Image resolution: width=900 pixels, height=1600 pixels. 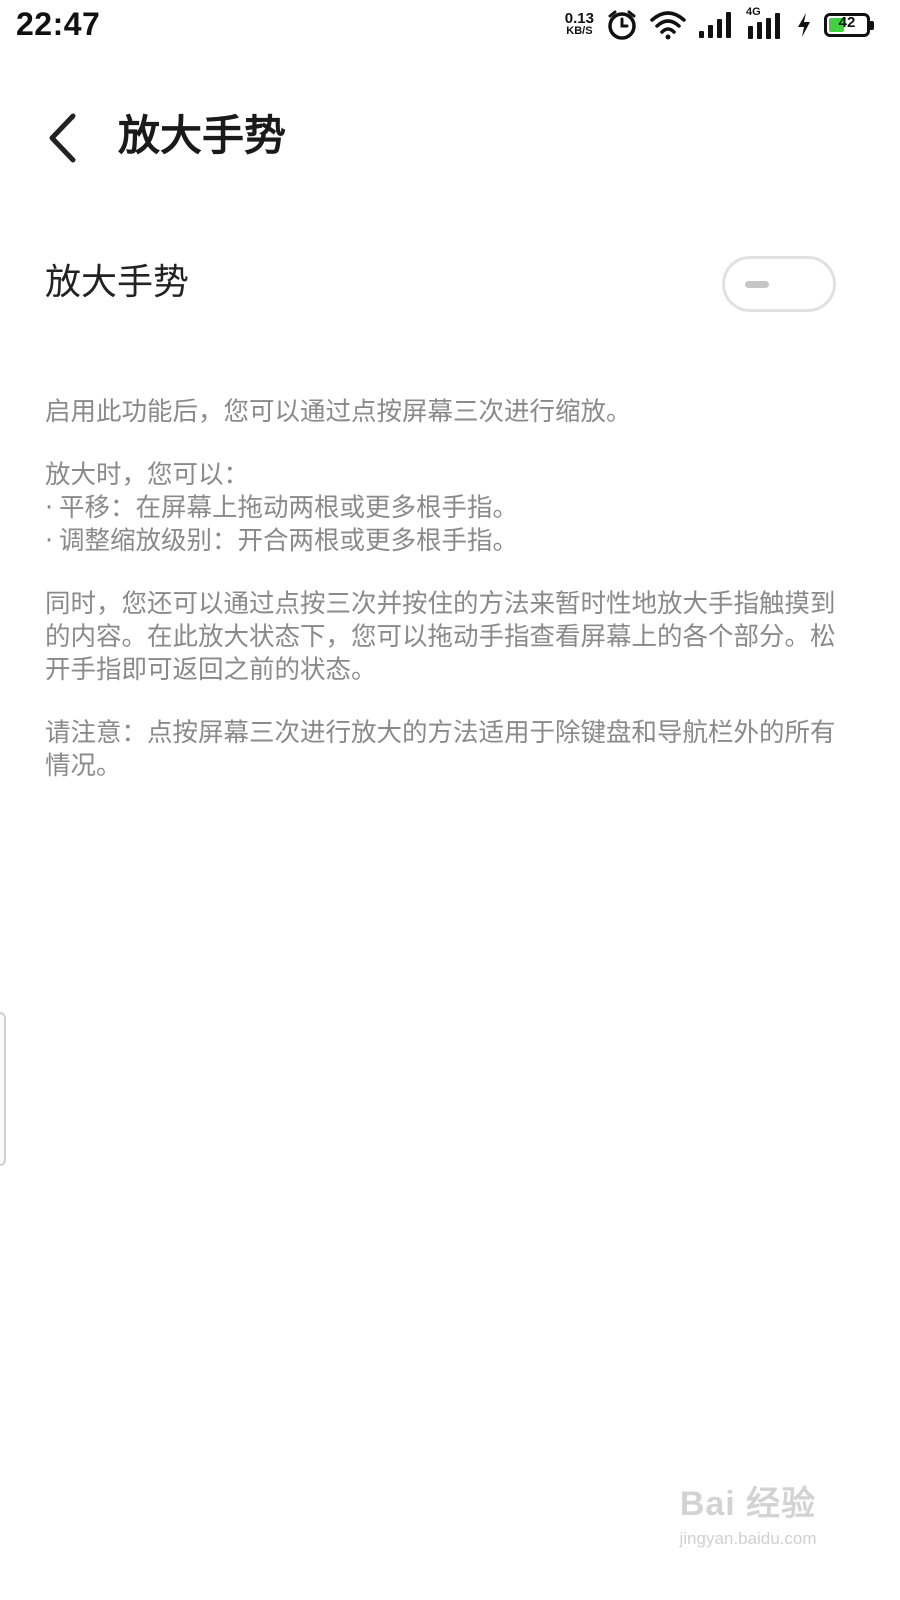 What do you see at coordinates (338, 412) in the screenshot?
I see `description-intro: 启用此功能后，您可以通过点按屏幕三次进行缩放。` at bounding box center [338, 412].